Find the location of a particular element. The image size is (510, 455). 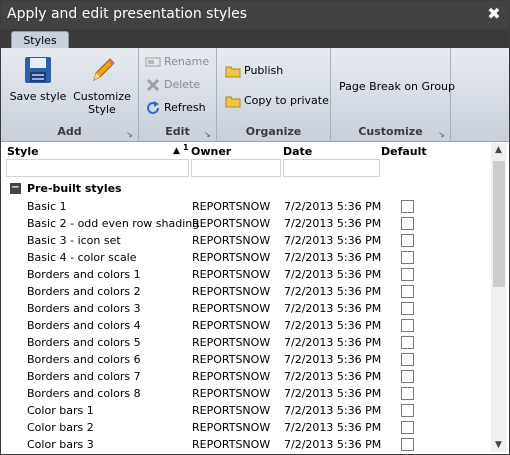

table-row: Color bars 3 REPORTSNOW 7/2/2013 5:36 PM is located at coordinates (246, 444).